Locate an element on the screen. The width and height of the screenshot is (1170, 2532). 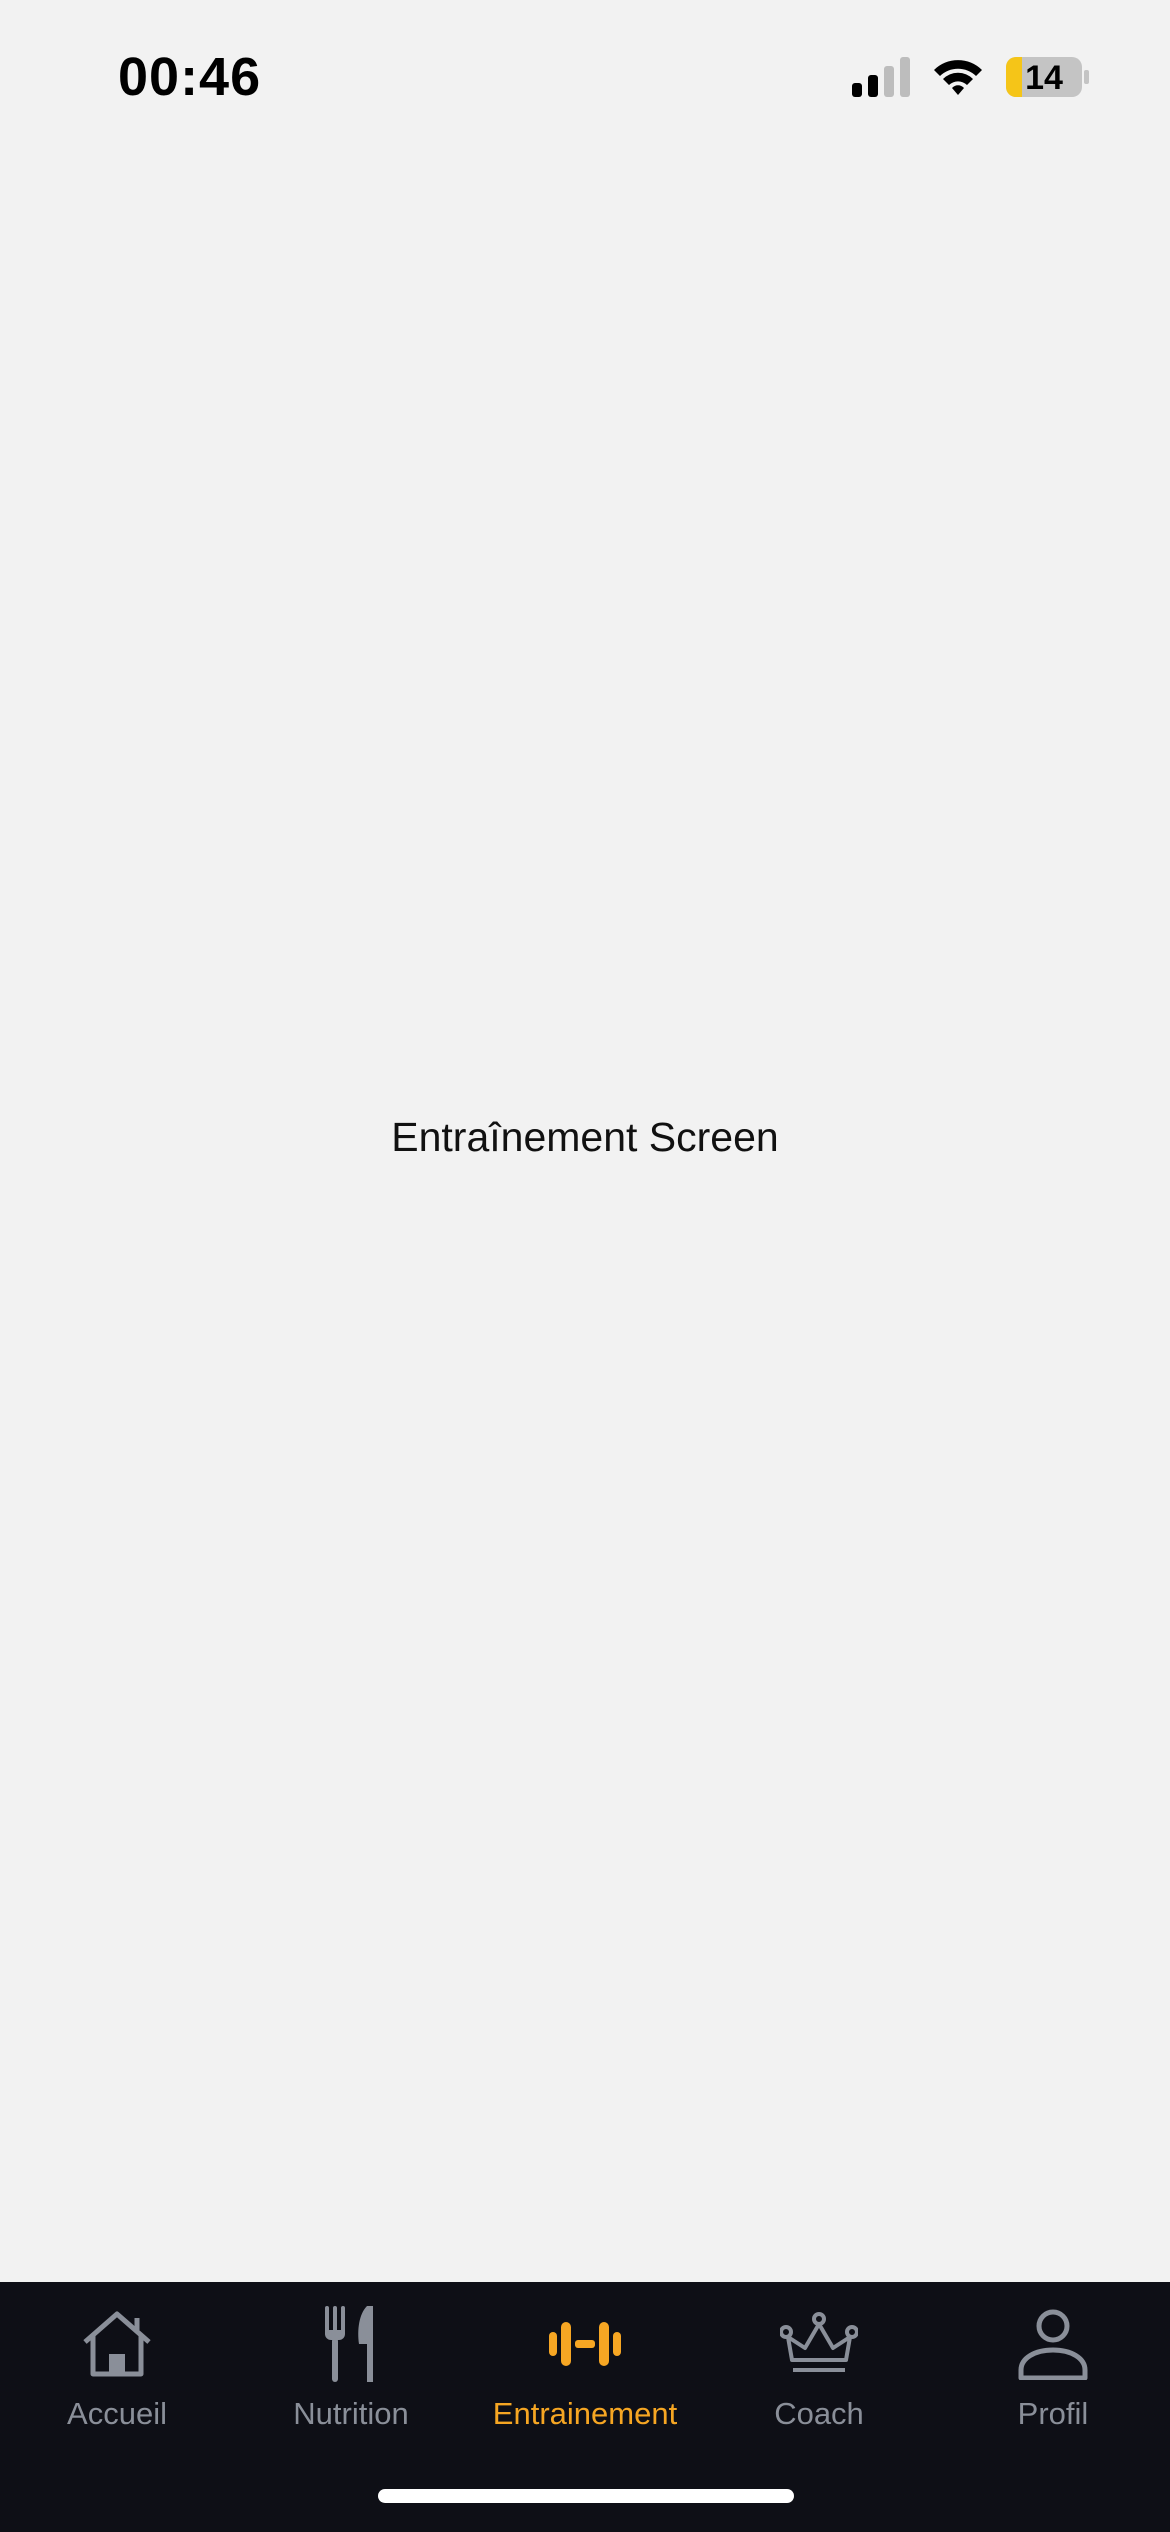
battery-level: 14 is located at coordinates (1044, 78).